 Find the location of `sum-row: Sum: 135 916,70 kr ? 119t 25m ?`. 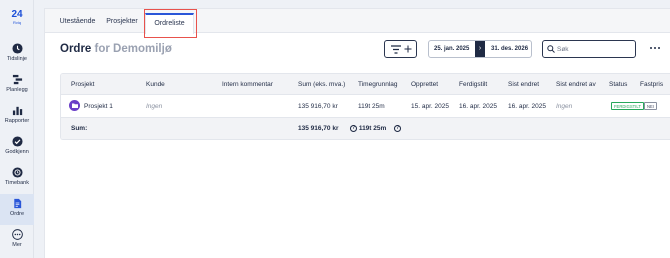

sum-row: Sum: 135 916,70 kr ? 119t 25m ? is located at coordinates (365, 128).